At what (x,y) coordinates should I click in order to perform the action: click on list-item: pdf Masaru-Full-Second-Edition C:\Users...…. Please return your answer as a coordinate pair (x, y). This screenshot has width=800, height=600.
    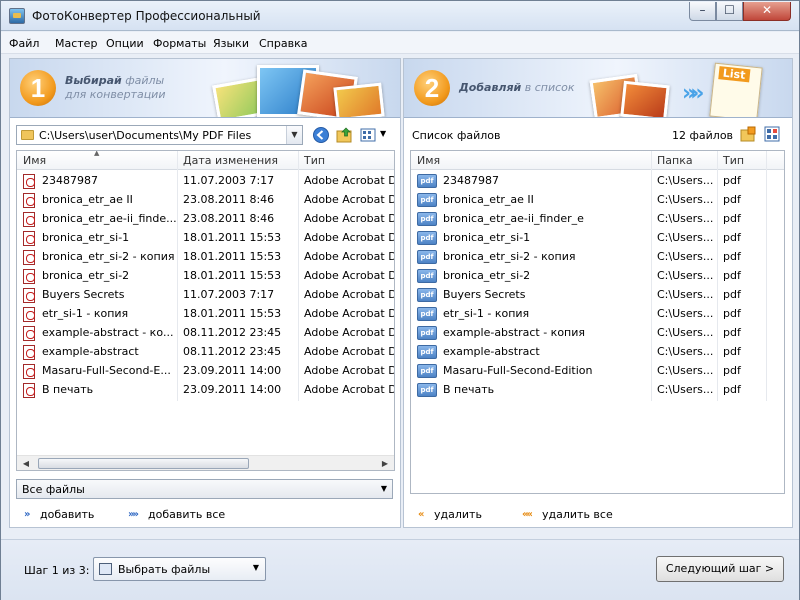
    Looking at the image, I should click on (597, 370).